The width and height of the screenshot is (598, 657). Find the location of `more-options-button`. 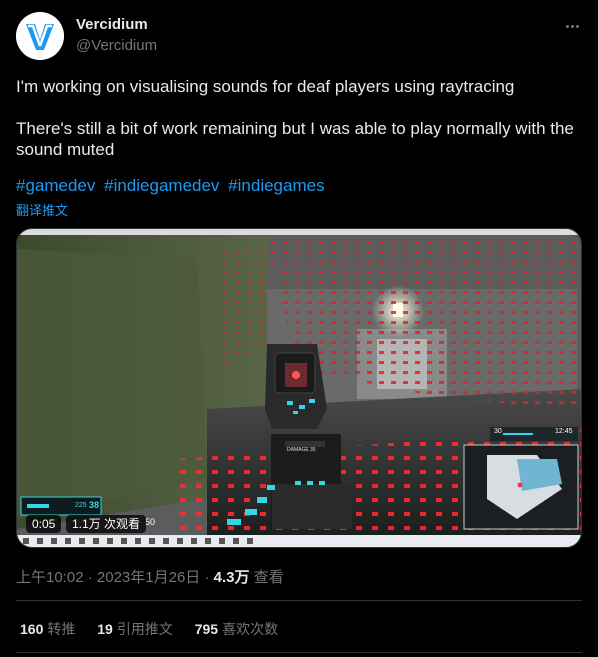

more-options-button is located at coordinates (572, 26).